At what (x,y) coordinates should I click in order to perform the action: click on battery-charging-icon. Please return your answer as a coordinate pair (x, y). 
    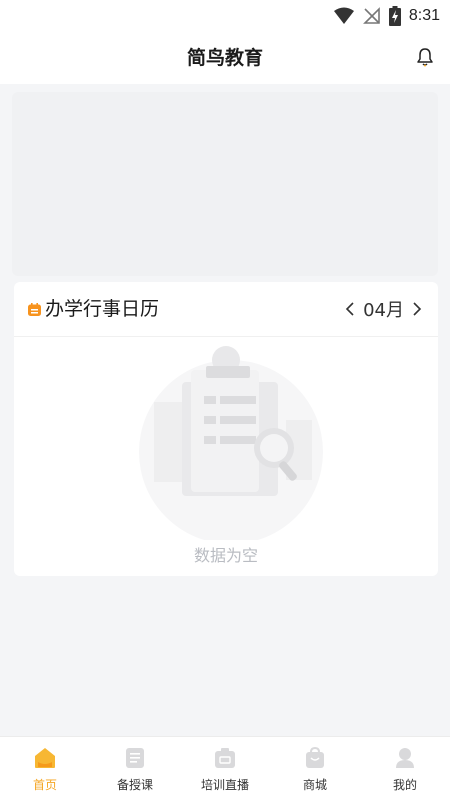
    Looking at the image, I should click on (394, 16).